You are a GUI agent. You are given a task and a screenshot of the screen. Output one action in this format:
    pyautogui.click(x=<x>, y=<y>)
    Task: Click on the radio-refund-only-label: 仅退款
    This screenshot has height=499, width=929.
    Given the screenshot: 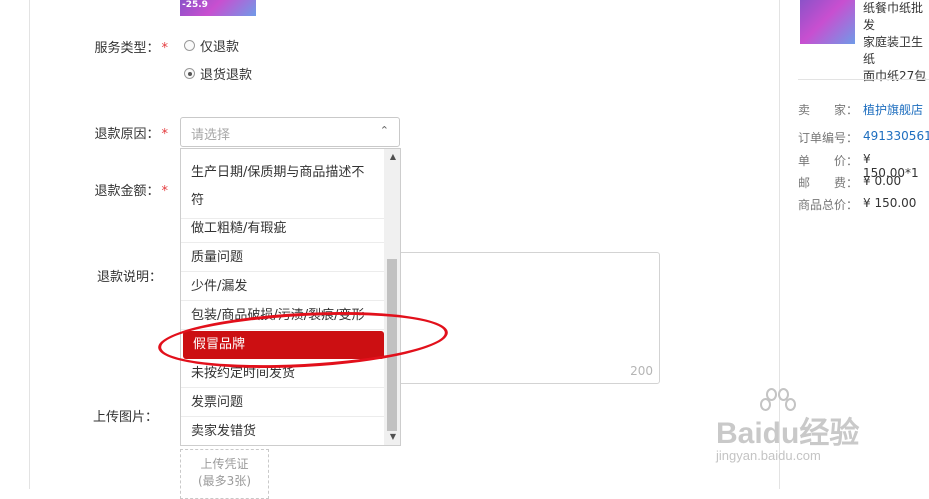 What is the action you would take?
    pyautogui.click(x=220, y=47)
    